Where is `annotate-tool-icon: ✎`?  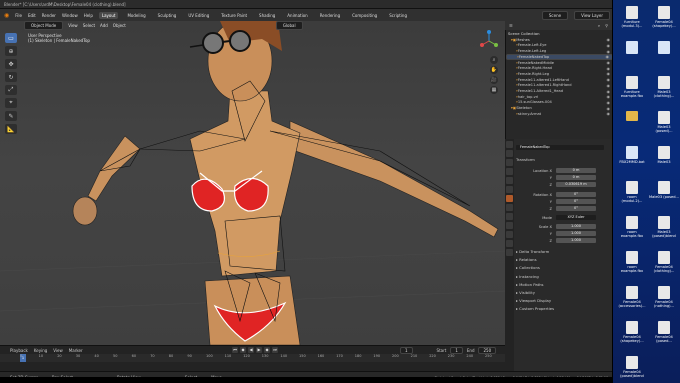
annotate-tool-icon: ✎ is located at coordinates (11, 116).